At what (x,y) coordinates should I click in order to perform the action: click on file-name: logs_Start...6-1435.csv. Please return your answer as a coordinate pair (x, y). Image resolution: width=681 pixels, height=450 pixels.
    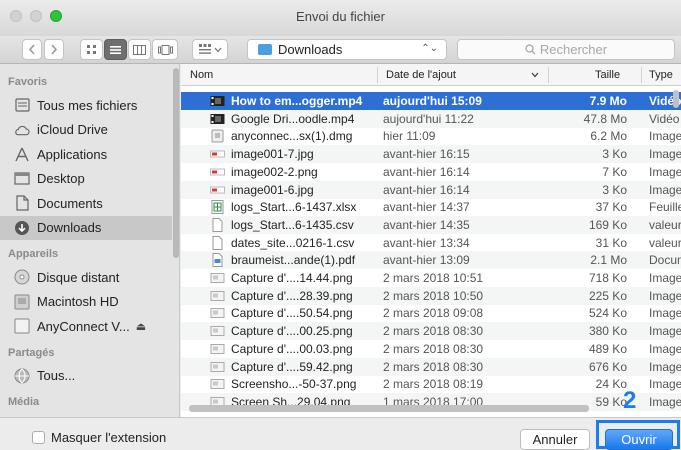
    Looking at the image, I should click on (292, 224).